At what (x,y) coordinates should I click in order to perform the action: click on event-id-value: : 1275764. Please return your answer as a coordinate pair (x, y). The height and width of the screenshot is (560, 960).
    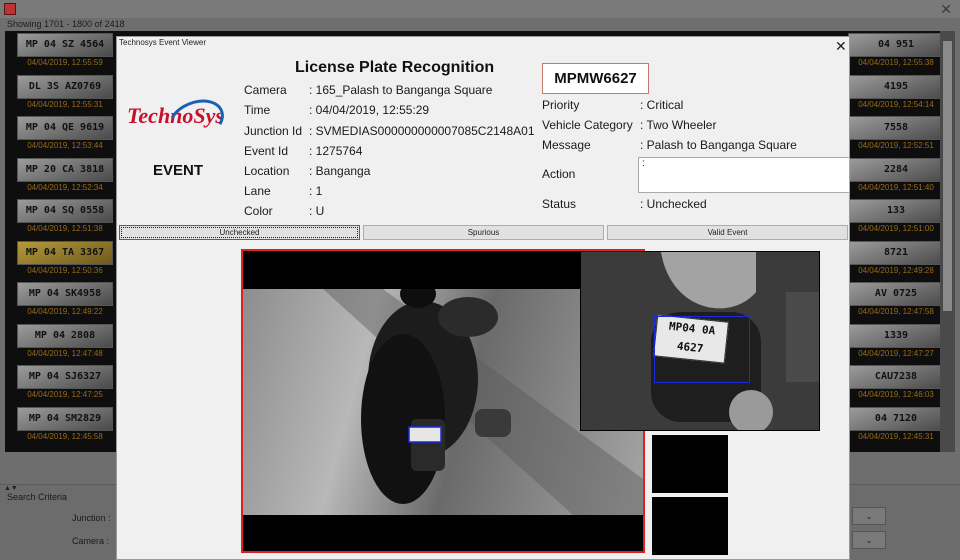
    Looking at the image, I should click on (336, 151).